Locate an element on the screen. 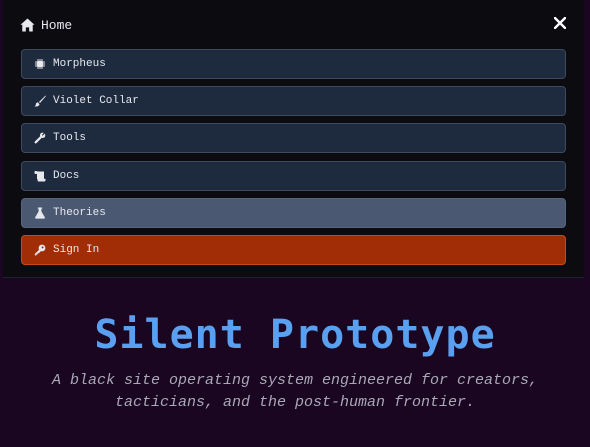 The width and height of the screenshot is (590, 447). nav-item-violet-collar: Violet Collar is located at coordinates (293, 101).